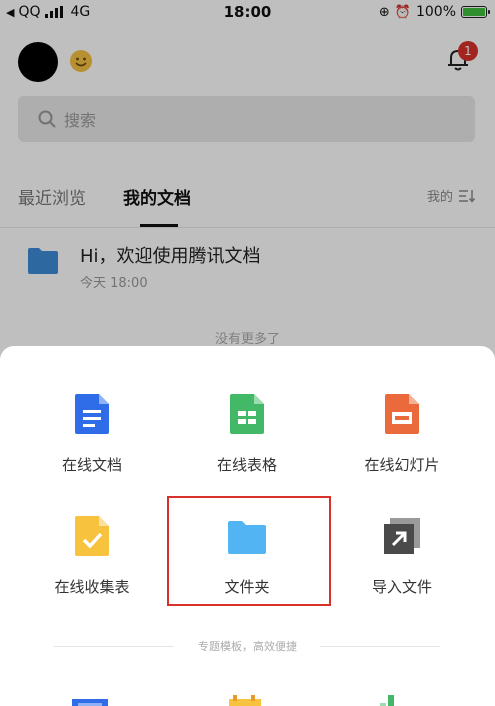 This screenshot has width=495, height=706. Describe the element at coordinates (387, 700) in the screenshot. I see `chart-icon` at that location.